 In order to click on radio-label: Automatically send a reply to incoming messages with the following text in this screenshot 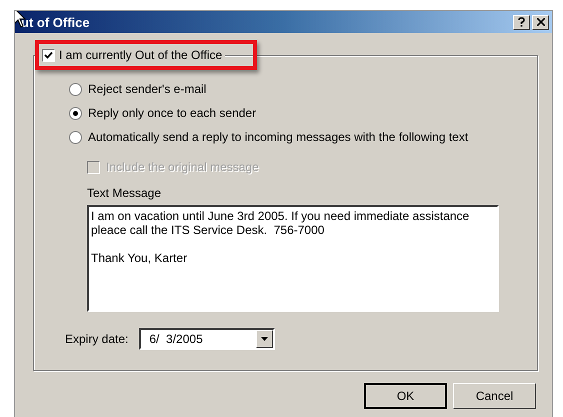, I will do `click(278, 137)`.